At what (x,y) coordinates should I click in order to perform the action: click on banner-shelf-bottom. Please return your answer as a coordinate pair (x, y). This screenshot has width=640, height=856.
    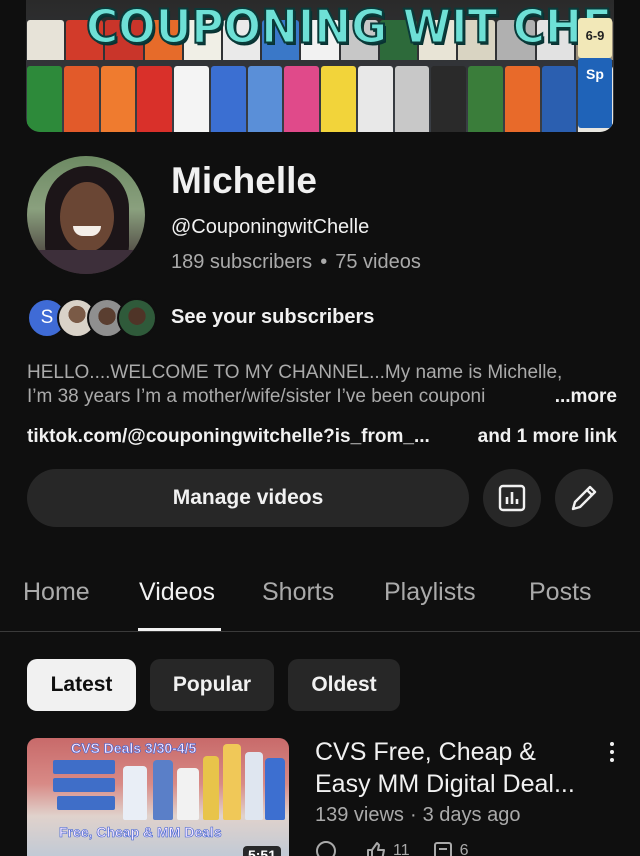
    Looking at the image, I should click on (320, 99).